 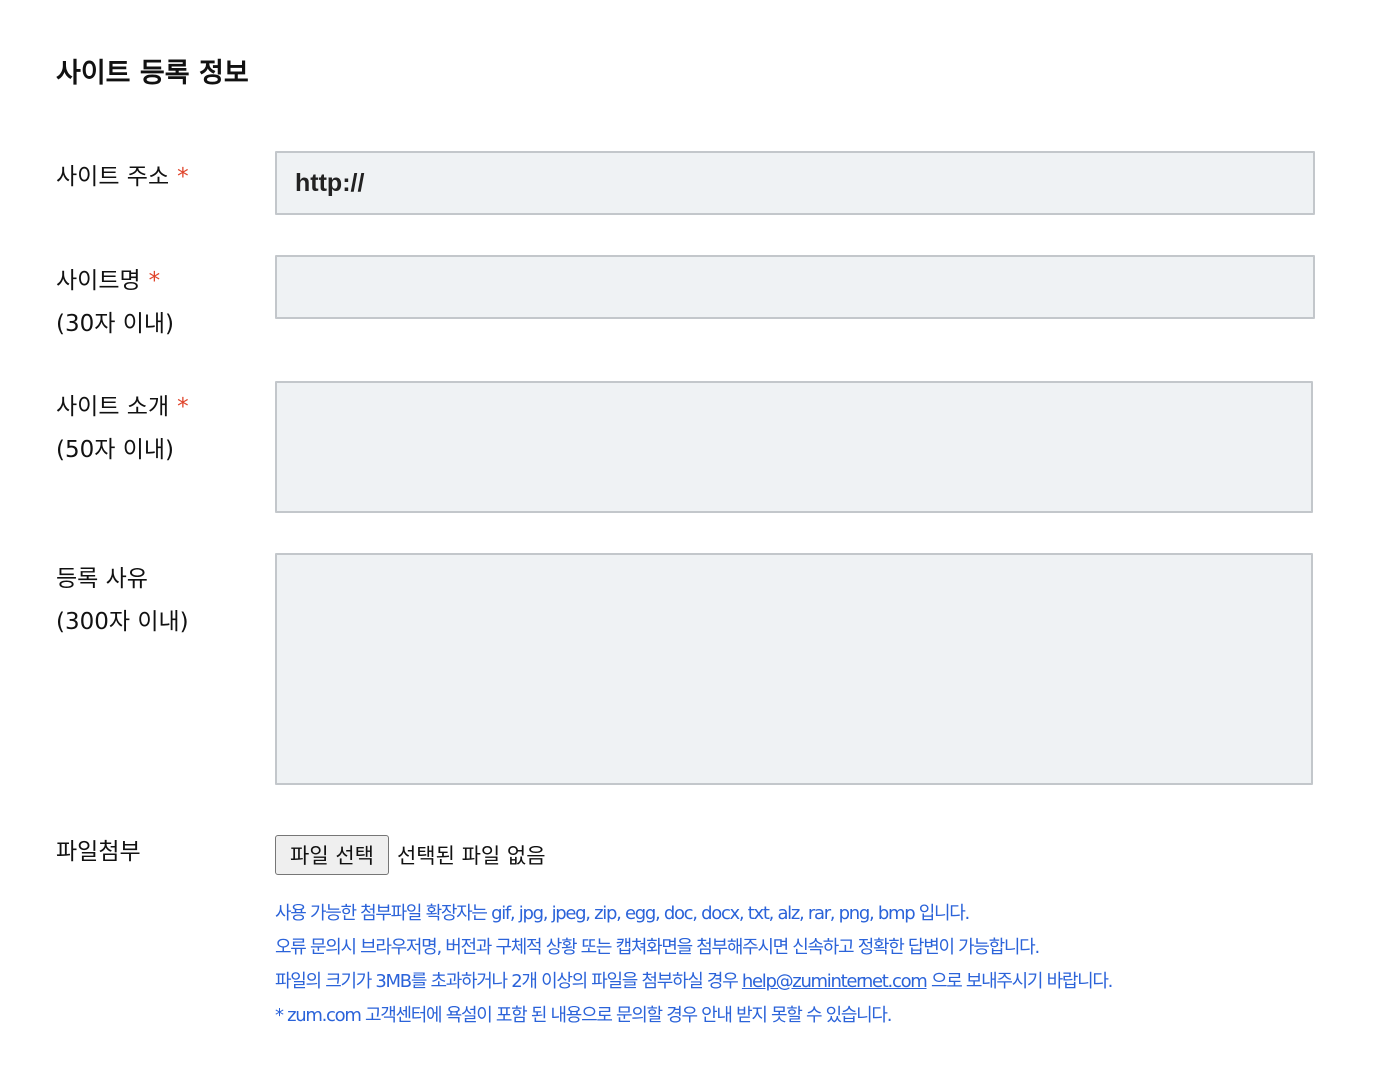 What do you see at coordinates (332, 855) in the screenshot?
I see `choose-file-button: 파일 선택` at bounding box center [332, 855].